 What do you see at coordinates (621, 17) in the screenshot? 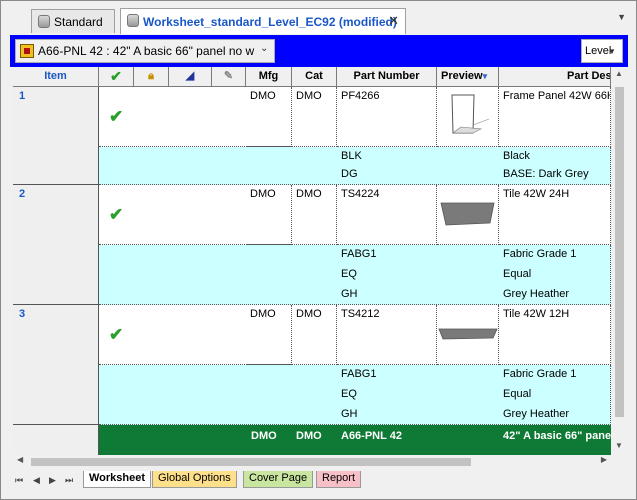
I see `tabs-dropdown-icon: ▼` at bounding box center [621, 17].